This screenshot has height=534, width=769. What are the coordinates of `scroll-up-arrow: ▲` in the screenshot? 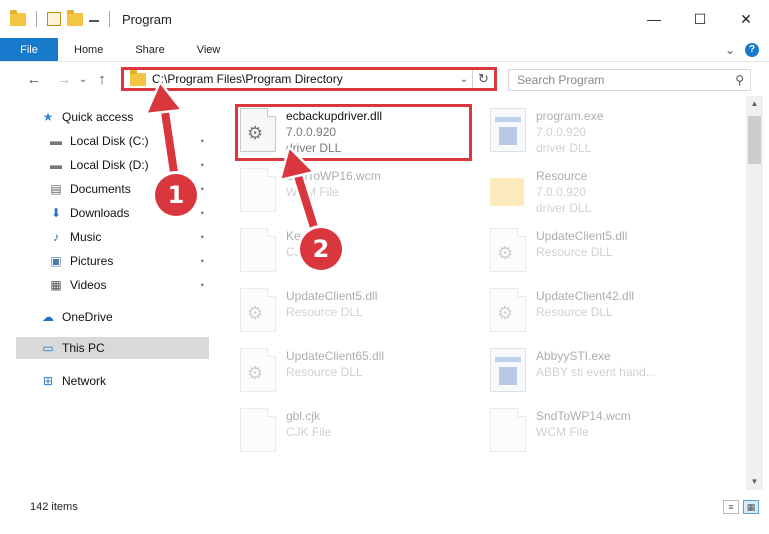 It's located at (754, 104).